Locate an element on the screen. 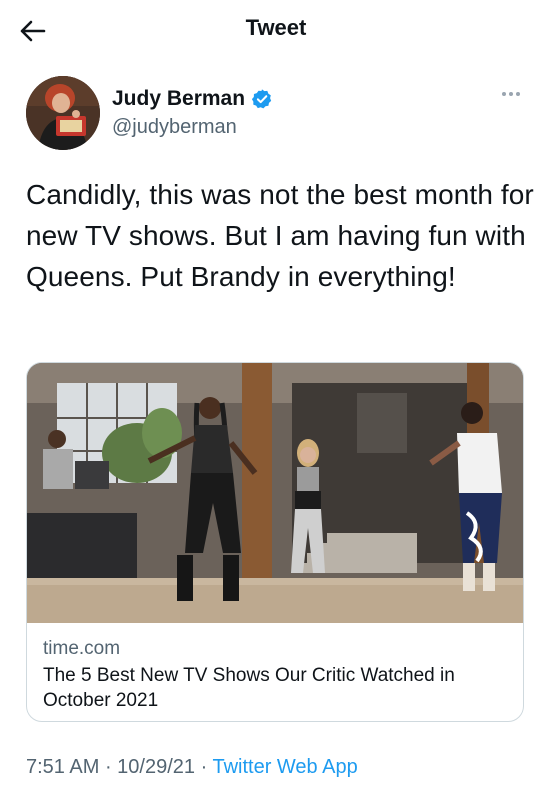 The height and width of the screenshot is (800, 552). author-name: Judy Berman is located at coordinates (192, 99).